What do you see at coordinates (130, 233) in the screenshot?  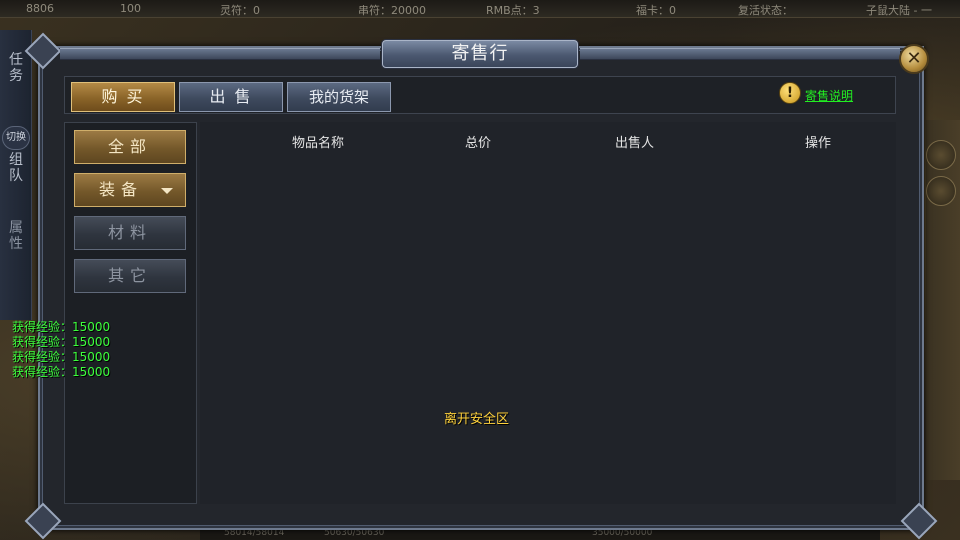 I see `category-materials-button: 材料` at bounding box center [130, 233].